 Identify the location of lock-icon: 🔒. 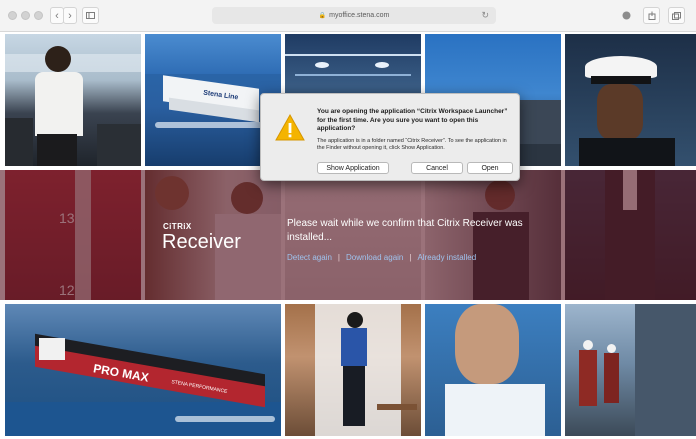
(322, 16).